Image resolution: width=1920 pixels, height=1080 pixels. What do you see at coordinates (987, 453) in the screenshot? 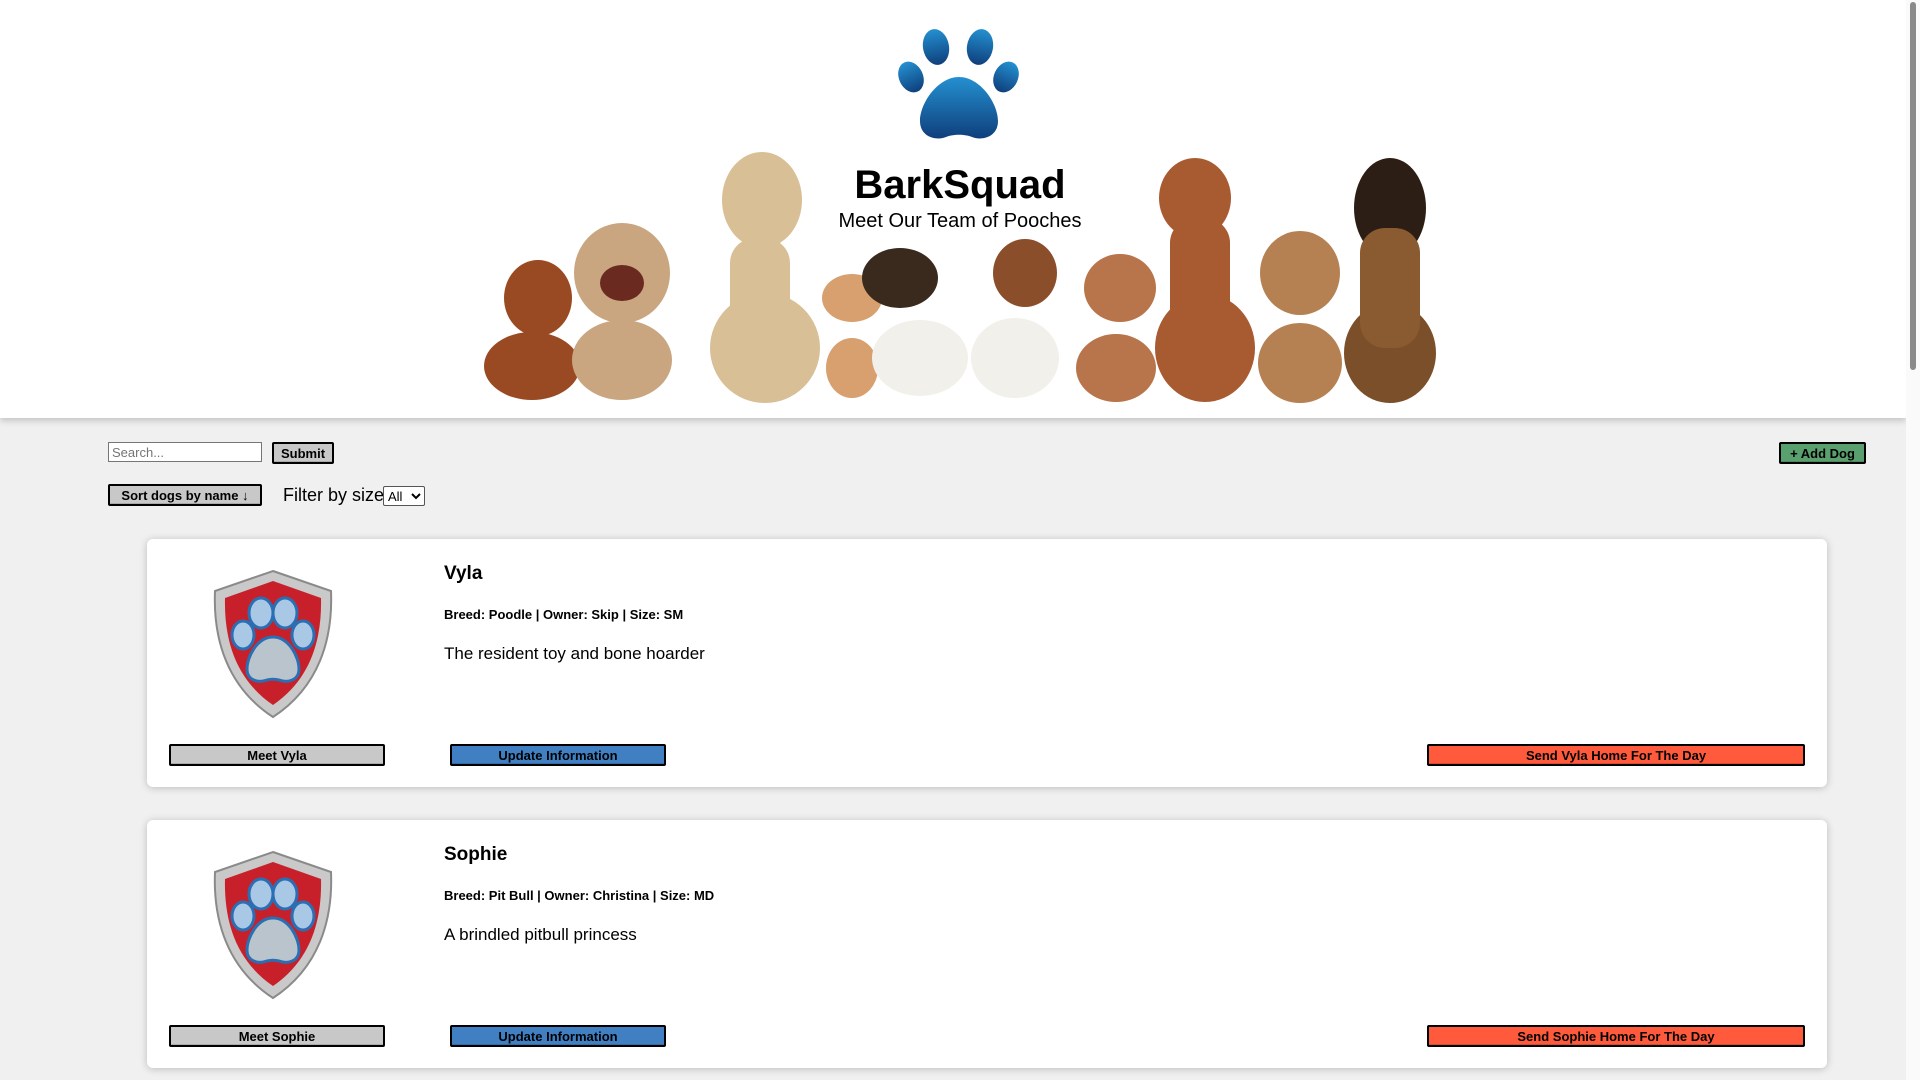
I see `search-toolbar: Submit + Add Dog` at bounding box center [987, 453].